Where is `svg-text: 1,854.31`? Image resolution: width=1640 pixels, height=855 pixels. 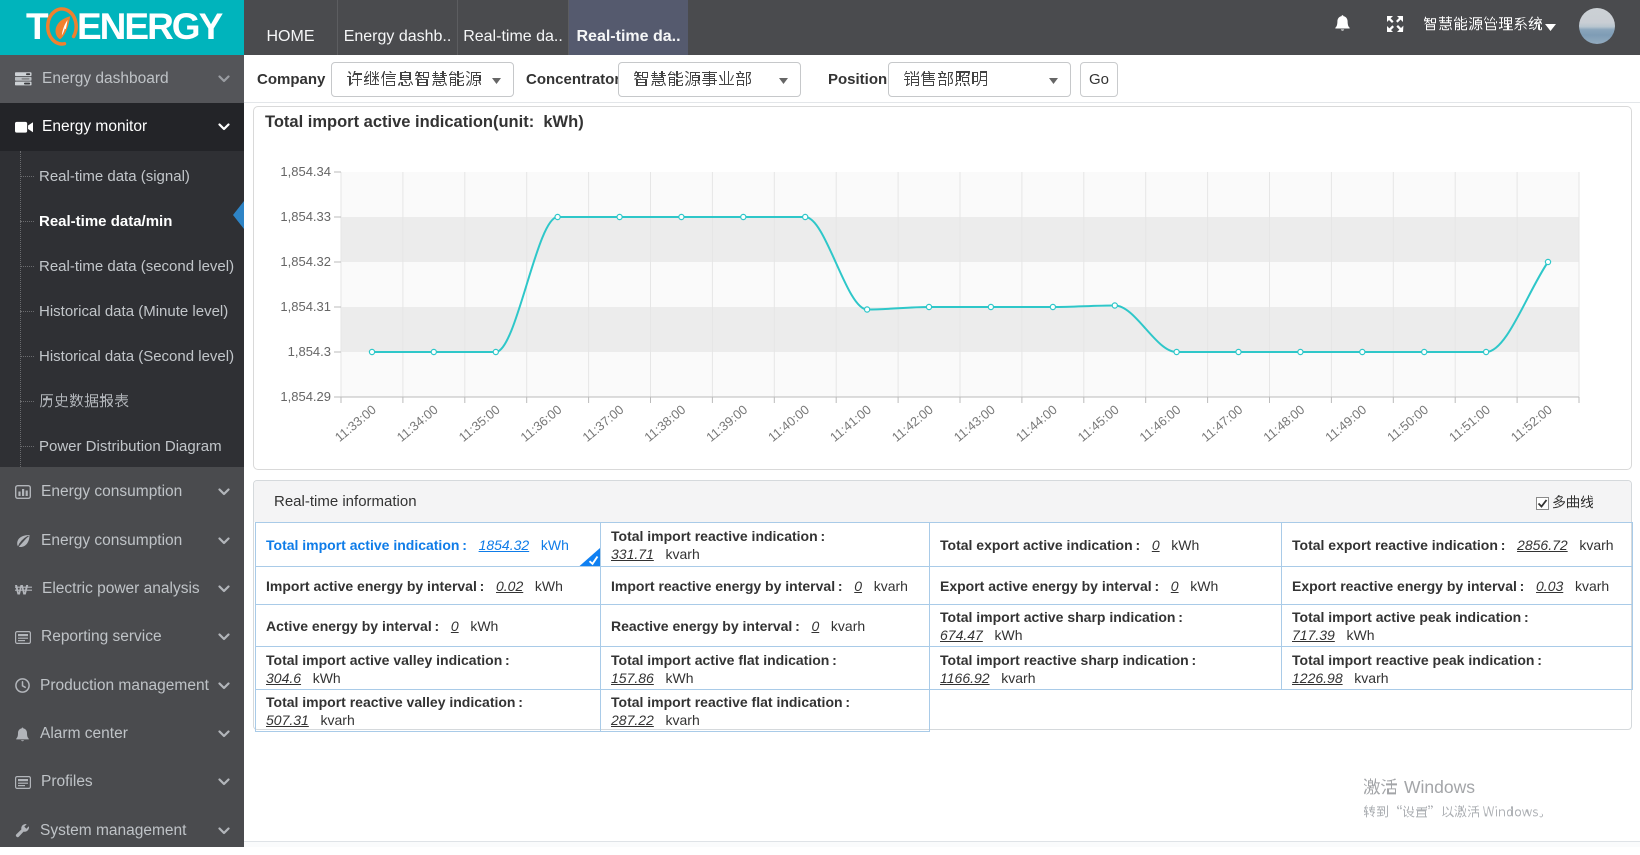 svg-text: 1,854.31 is located at coordinates (305, 306).